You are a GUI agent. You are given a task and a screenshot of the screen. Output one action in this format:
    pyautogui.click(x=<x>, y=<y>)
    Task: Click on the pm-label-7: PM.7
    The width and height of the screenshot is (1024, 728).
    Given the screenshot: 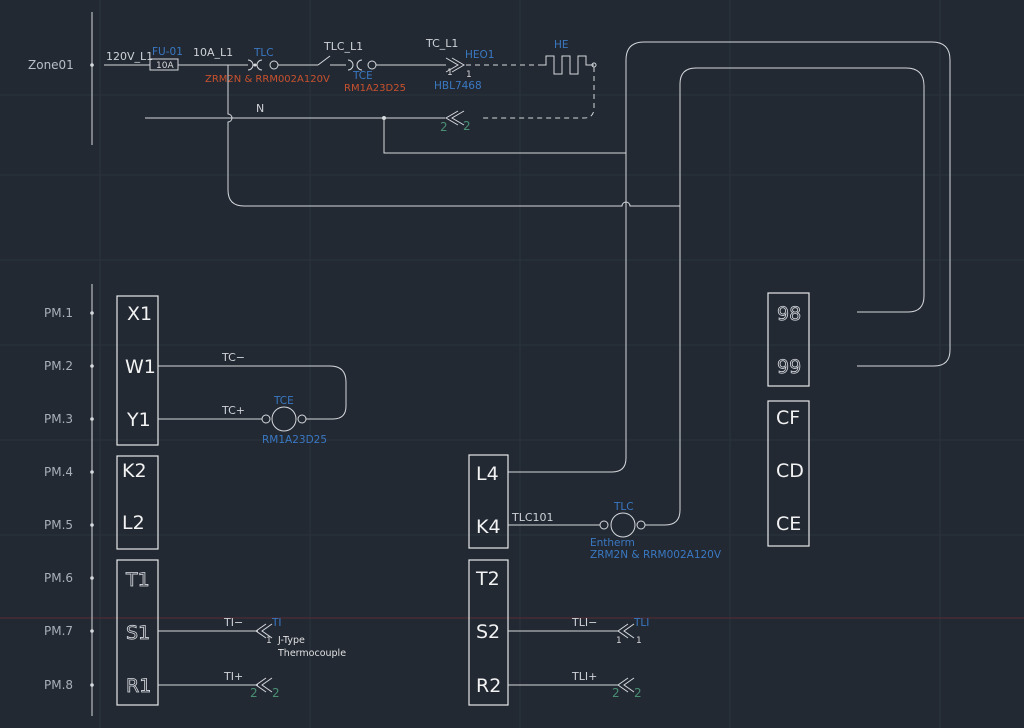 What is the action you would take?
    pyautogui.click(x=58, y=631)
    